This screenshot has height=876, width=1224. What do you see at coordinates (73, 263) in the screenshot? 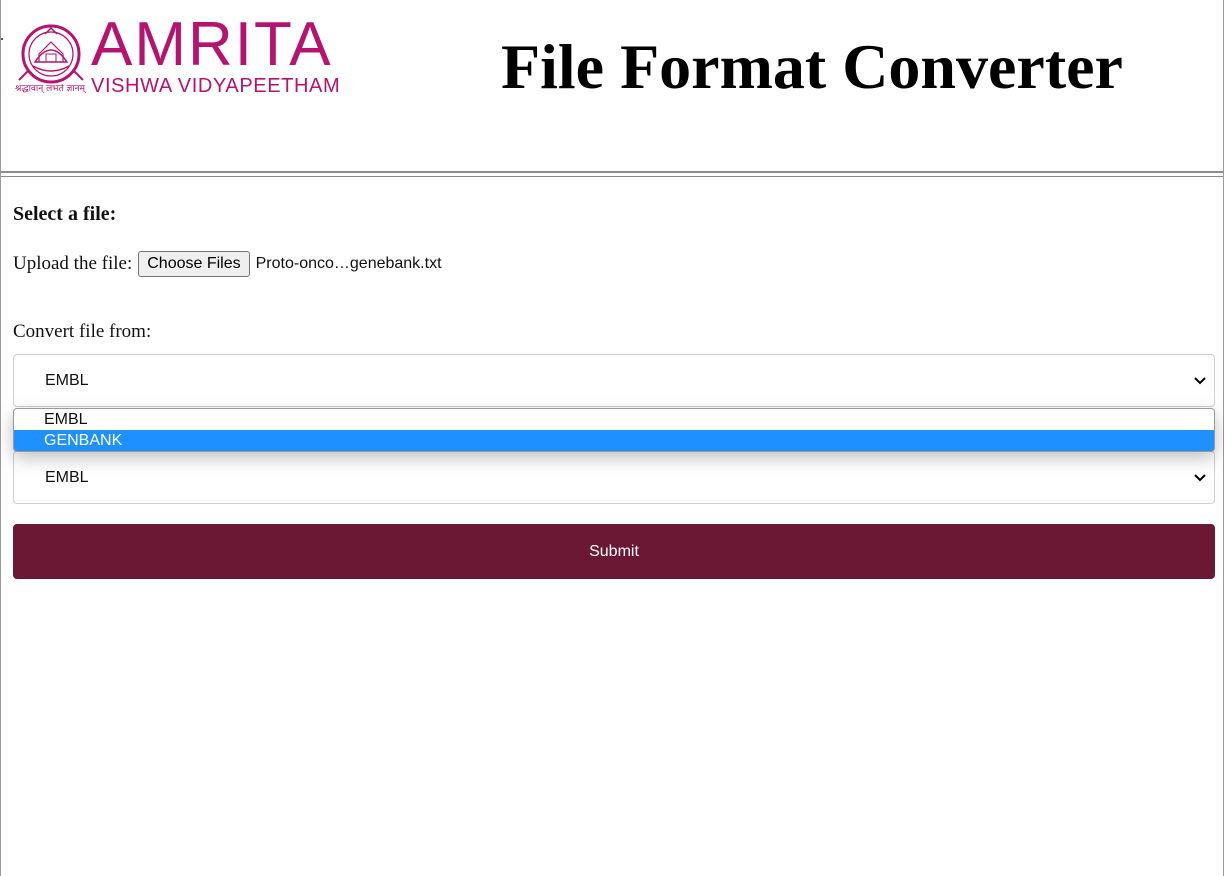
I see `upload-label: Upload the file:` at bounding box center [73, 263].